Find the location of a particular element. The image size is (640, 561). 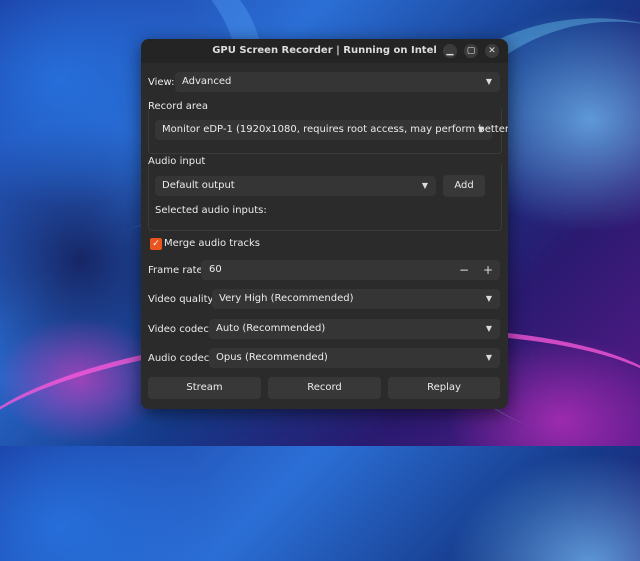

video-codec-select: Auto (Recommended) ▼ is located at coordinates (354, 329).